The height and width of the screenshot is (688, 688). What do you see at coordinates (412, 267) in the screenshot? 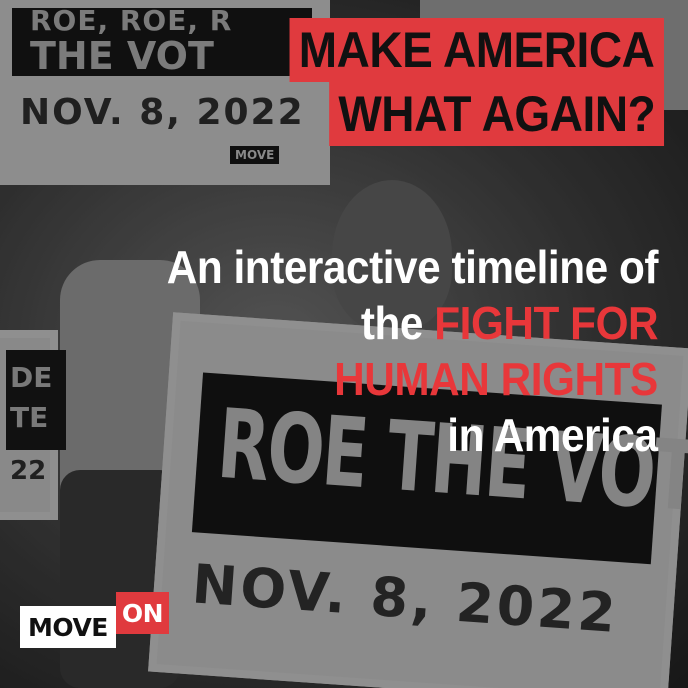
I see `subheadline-line-1: An interactive timeline of` at bounding box center [412, 267].